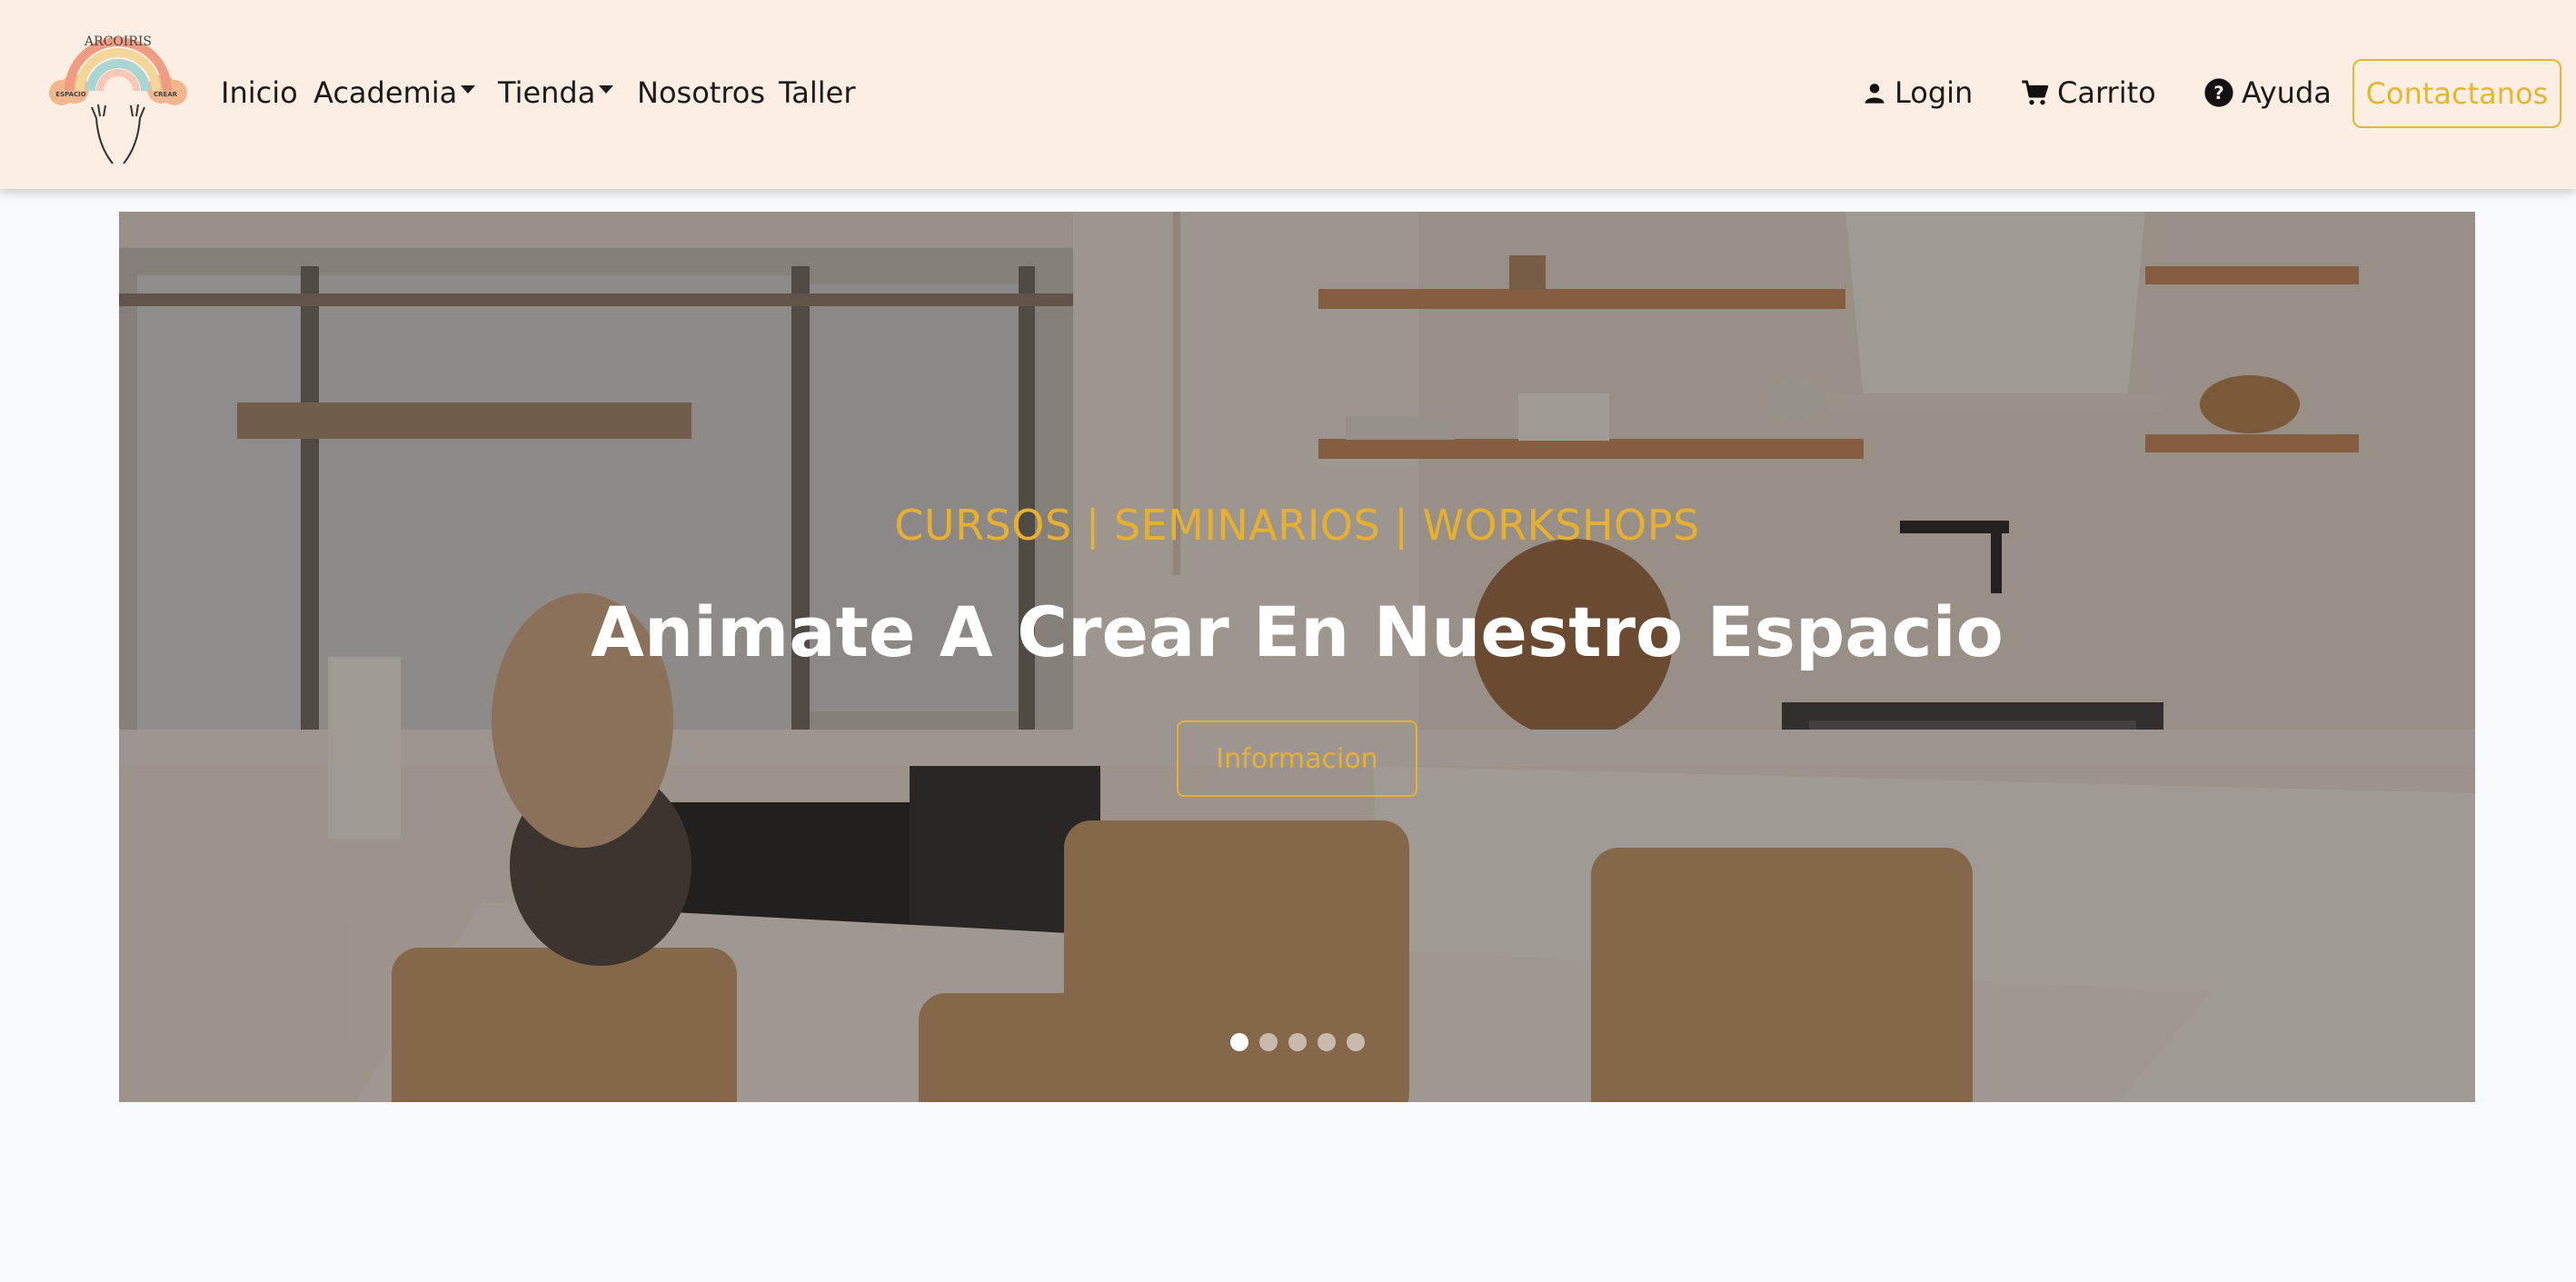 The width and height of the screenshot is (2576, 1282). I want to click on nav-tienda-label: Tienda, so click(547, 92).